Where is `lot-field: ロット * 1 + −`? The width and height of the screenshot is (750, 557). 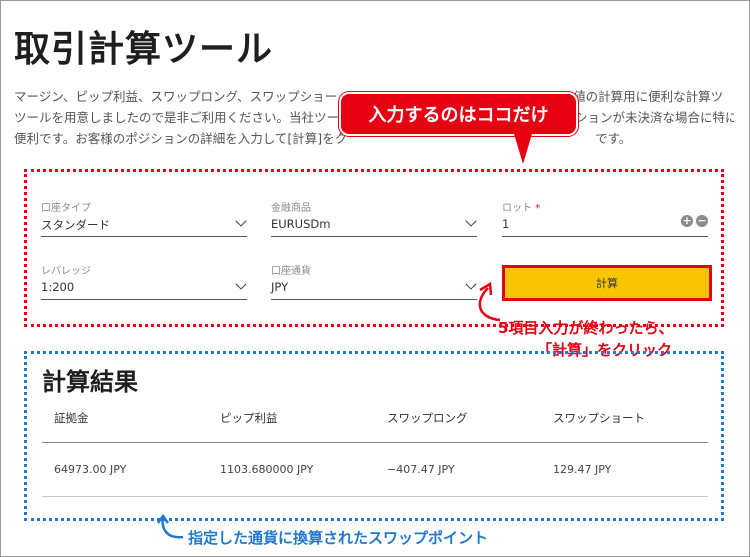
lot-field: ロット * 1 + − is located at coordinates (605, 218).